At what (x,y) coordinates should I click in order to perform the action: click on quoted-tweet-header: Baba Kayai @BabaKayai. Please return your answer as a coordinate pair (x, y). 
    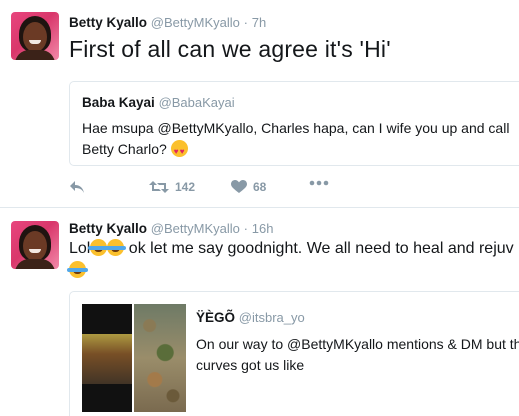
    Looking at the image, I should click on (158, 102).